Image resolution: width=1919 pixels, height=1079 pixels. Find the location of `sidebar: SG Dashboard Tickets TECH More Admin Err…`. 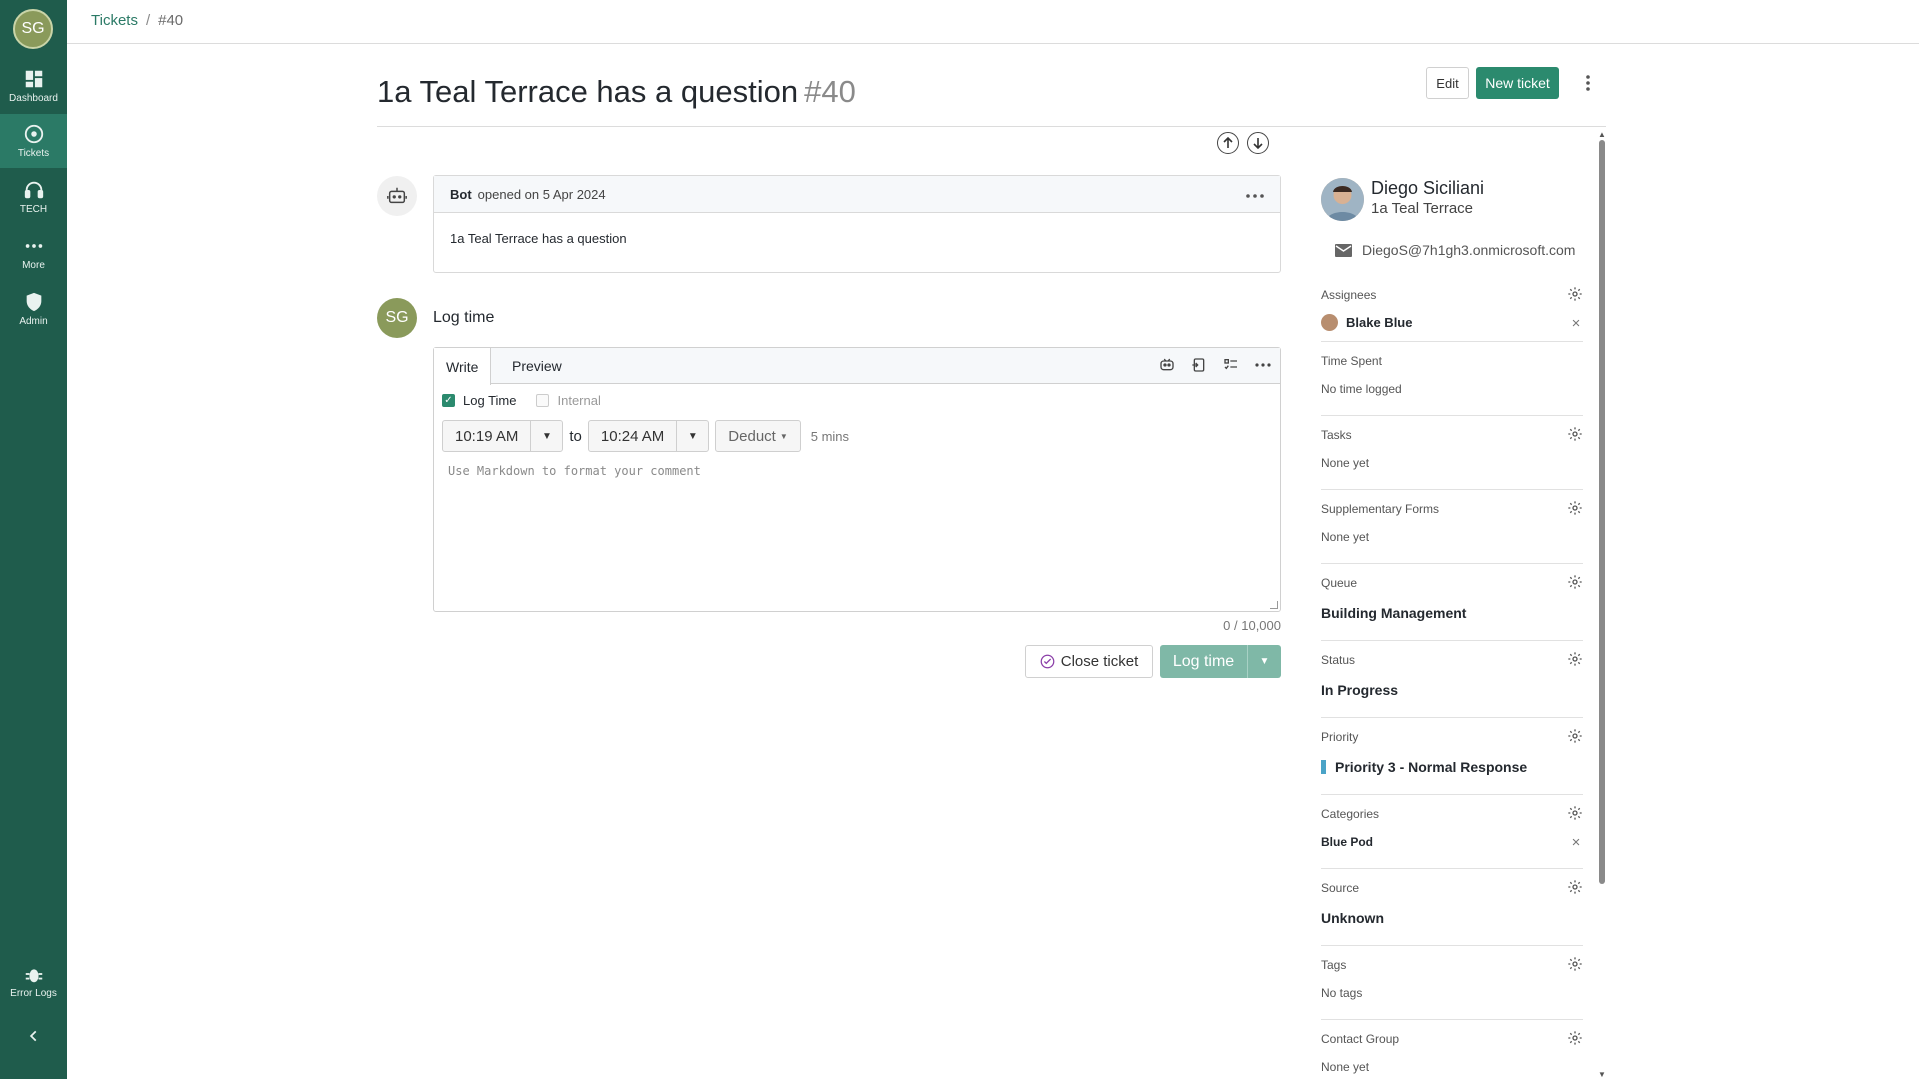

sidebar: SG Dashboard Tickets TECH More Admin Err… is located at coordinates (33, 539).